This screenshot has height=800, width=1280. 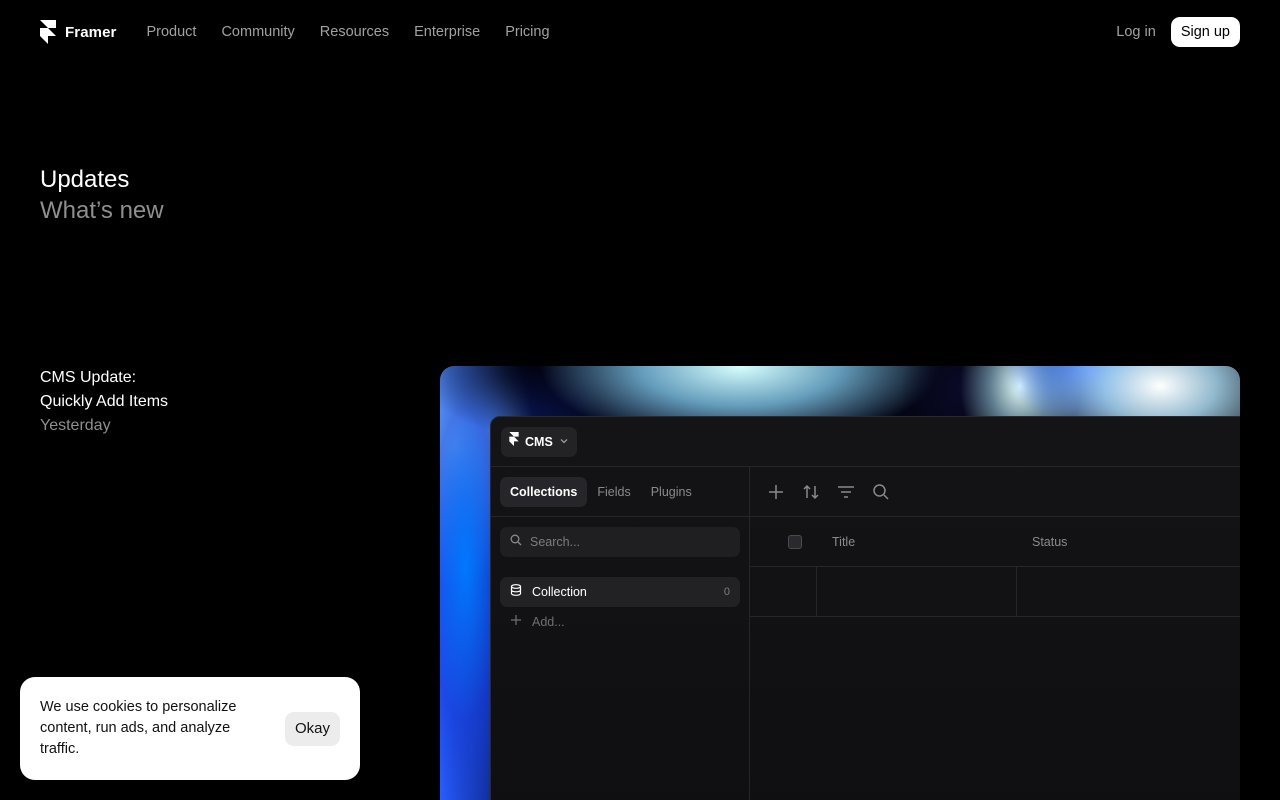 I want to click on tab-fields: Fields, so click(x=613, y=492).